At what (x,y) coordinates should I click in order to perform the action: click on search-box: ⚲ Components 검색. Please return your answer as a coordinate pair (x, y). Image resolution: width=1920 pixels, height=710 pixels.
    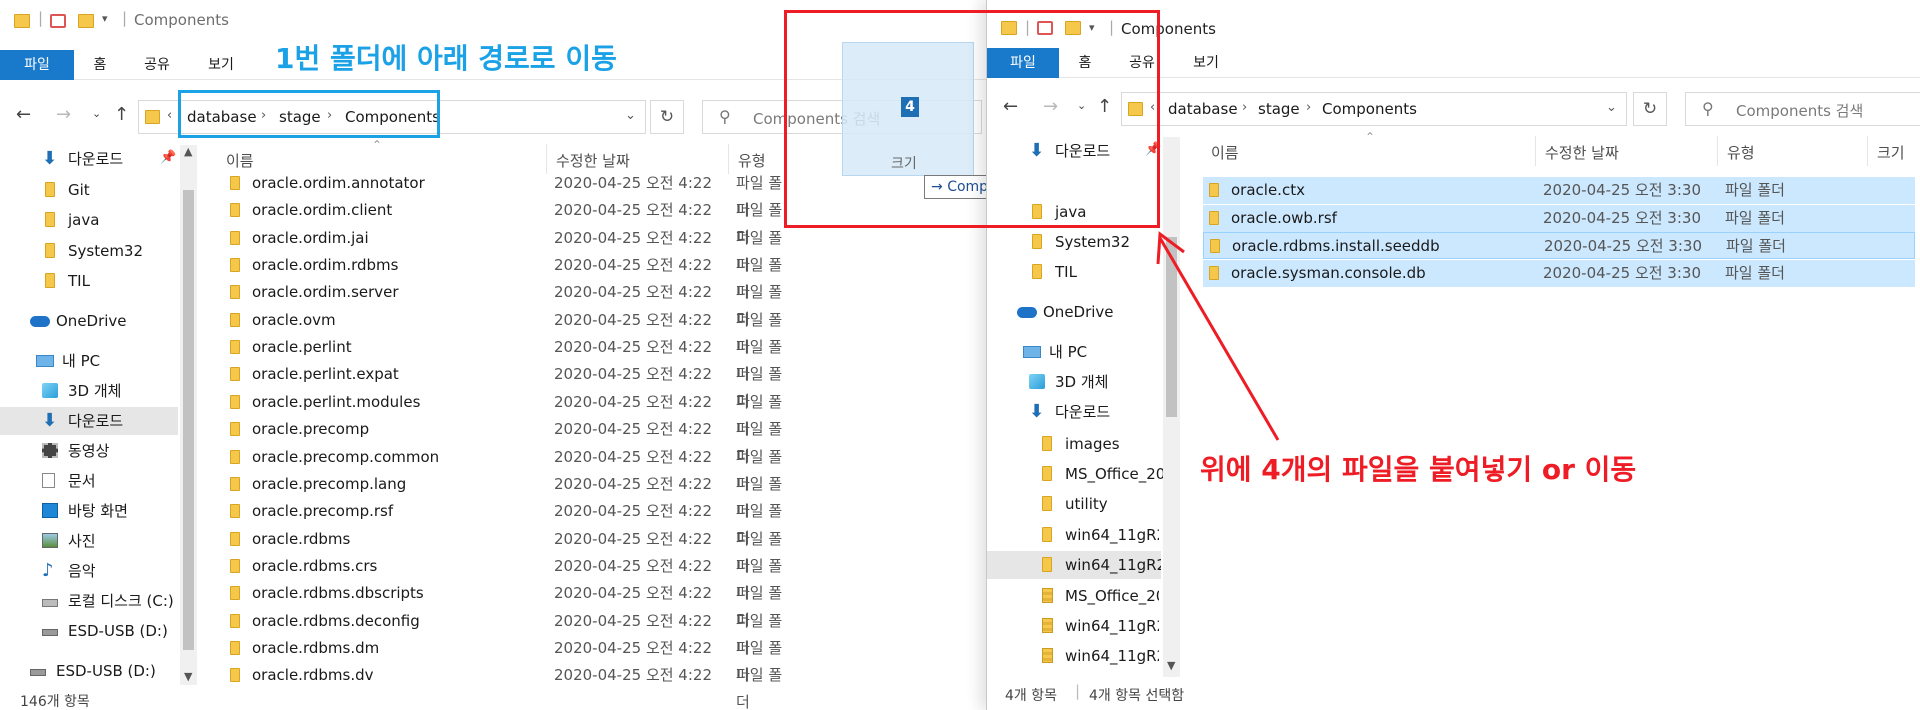
    Looking at the image, I should click on (1802, 109).